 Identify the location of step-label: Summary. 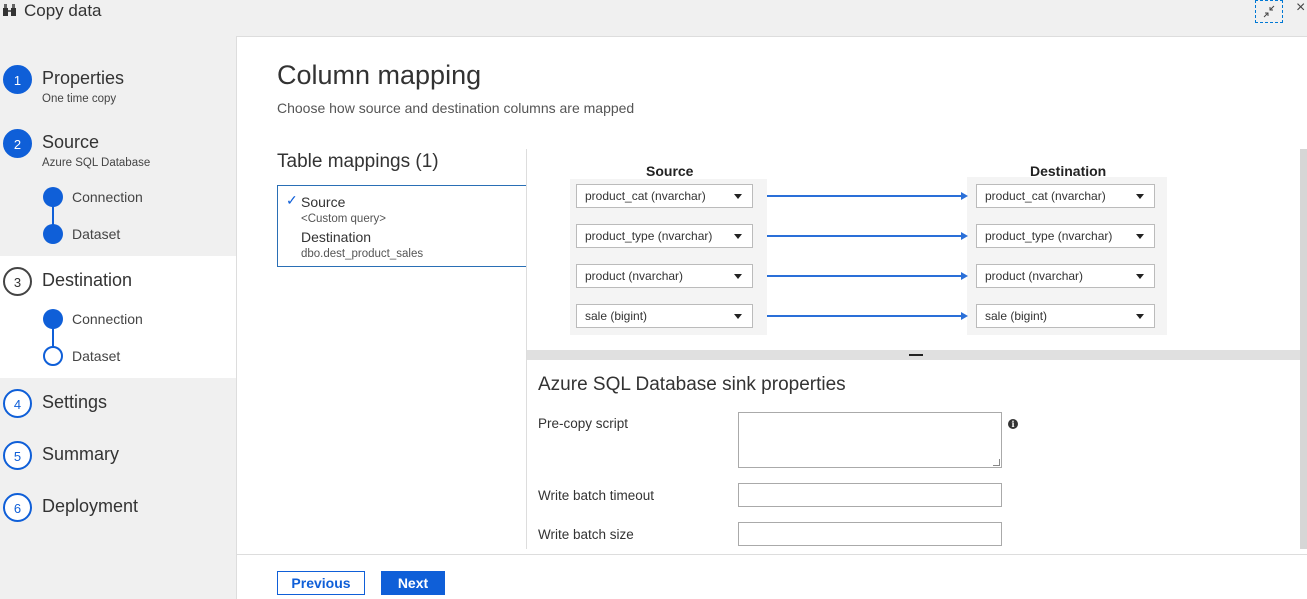
(81, 454).